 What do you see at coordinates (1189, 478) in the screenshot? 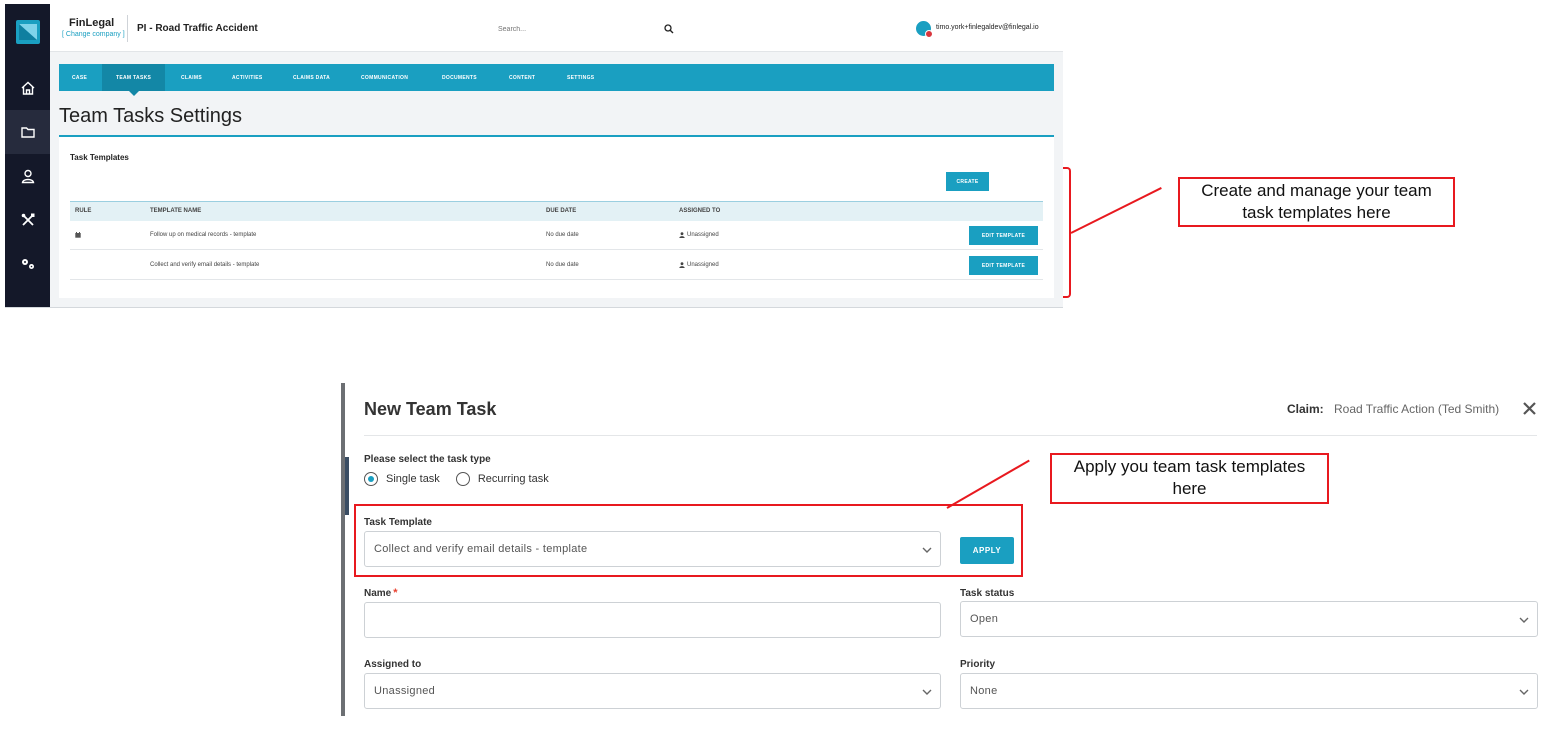
I see `callout-apply-templates: Apply you team task templates here` at bounding box center [1189, 478].